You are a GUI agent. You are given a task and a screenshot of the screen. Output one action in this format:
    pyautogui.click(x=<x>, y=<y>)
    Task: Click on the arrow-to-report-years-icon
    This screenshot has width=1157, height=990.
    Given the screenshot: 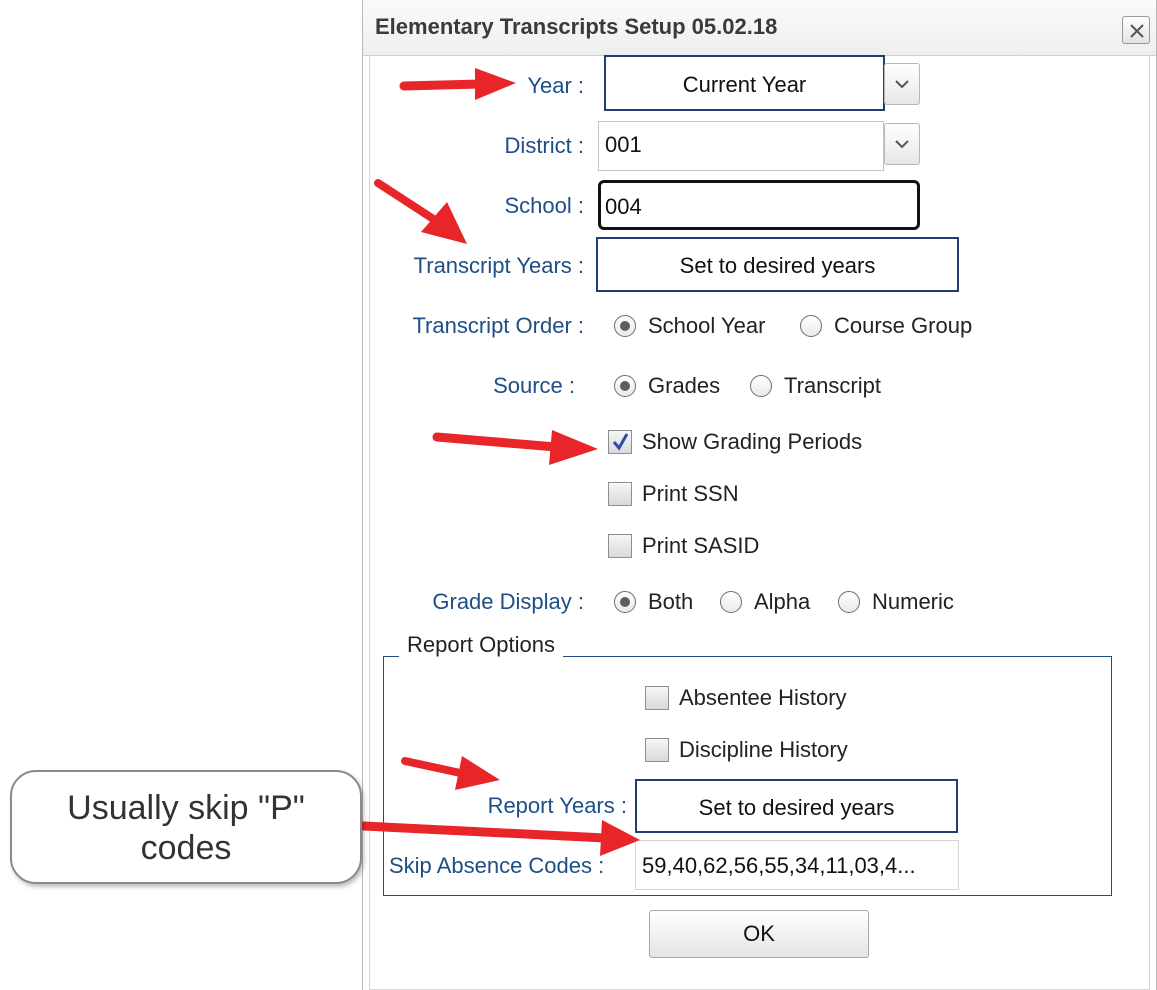 What is the action you would take?
    pyautogui.click(x=450, y=773)
    